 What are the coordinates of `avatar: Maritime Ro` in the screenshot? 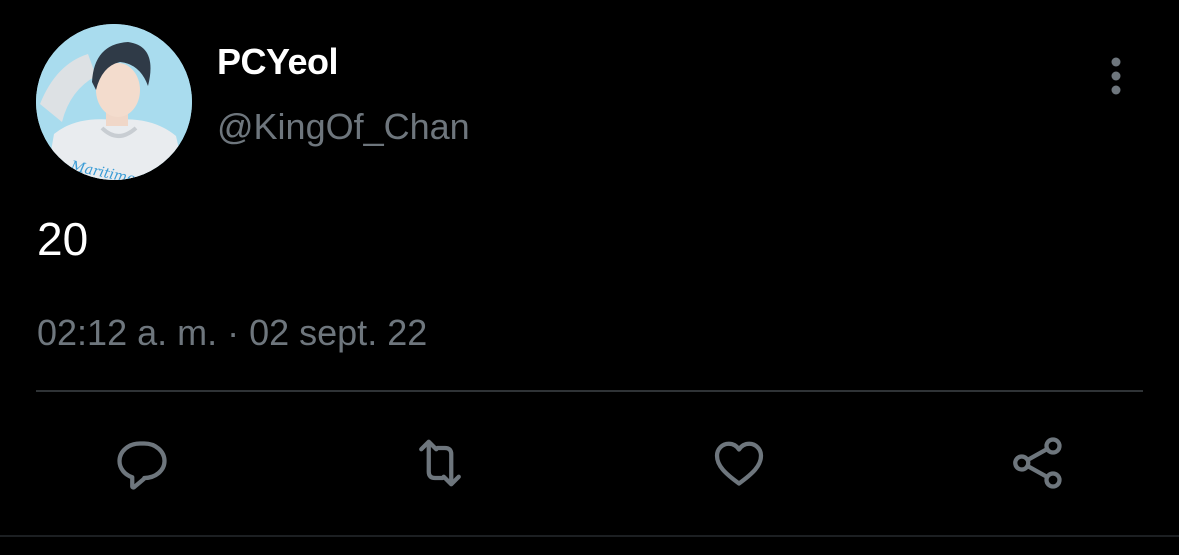 It's located at (114, 102).